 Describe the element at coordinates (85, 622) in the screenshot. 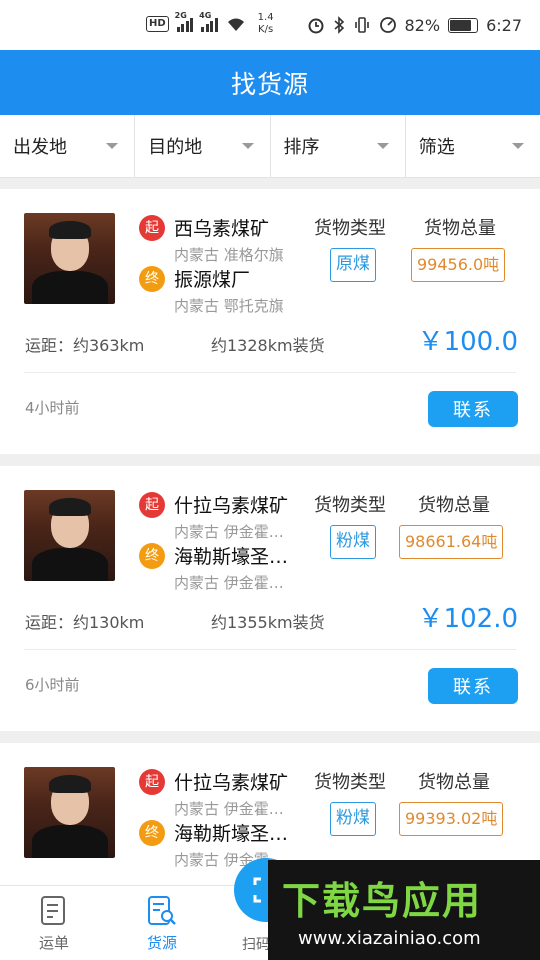

I see `transport-distance: 运距：约130km` at that location.